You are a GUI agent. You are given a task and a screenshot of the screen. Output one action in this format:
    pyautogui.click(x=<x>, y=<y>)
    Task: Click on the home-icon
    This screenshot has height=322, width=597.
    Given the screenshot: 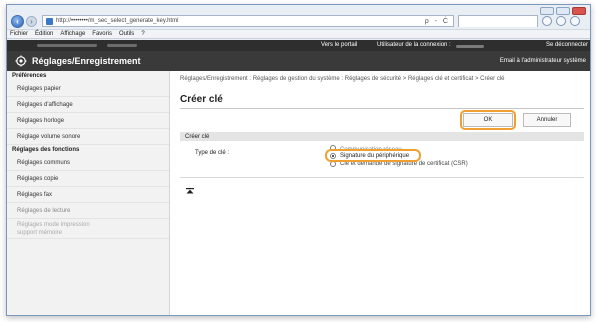 What is the action you would take?
    pyautogui.click(x=547, y=21)
    